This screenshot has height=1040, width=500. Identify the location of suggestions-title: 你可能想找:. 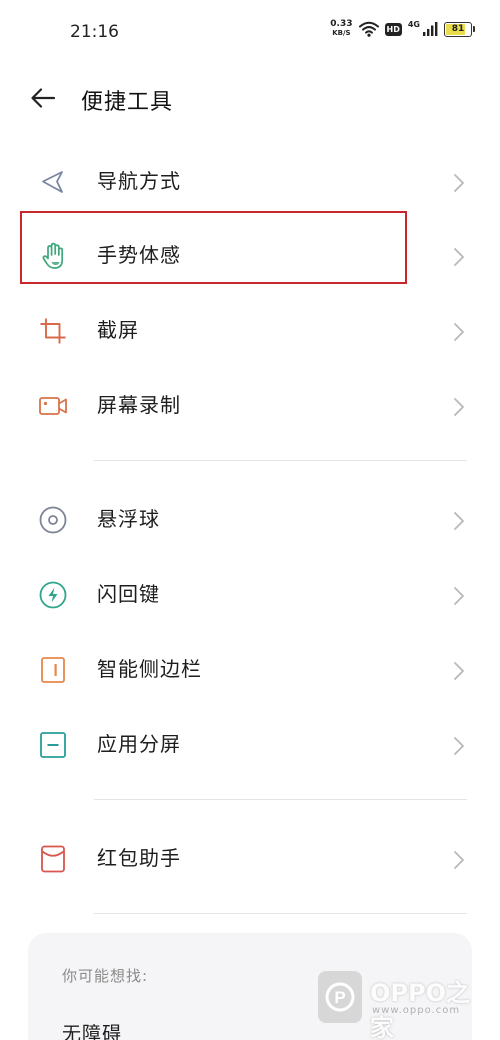
(105, 976).